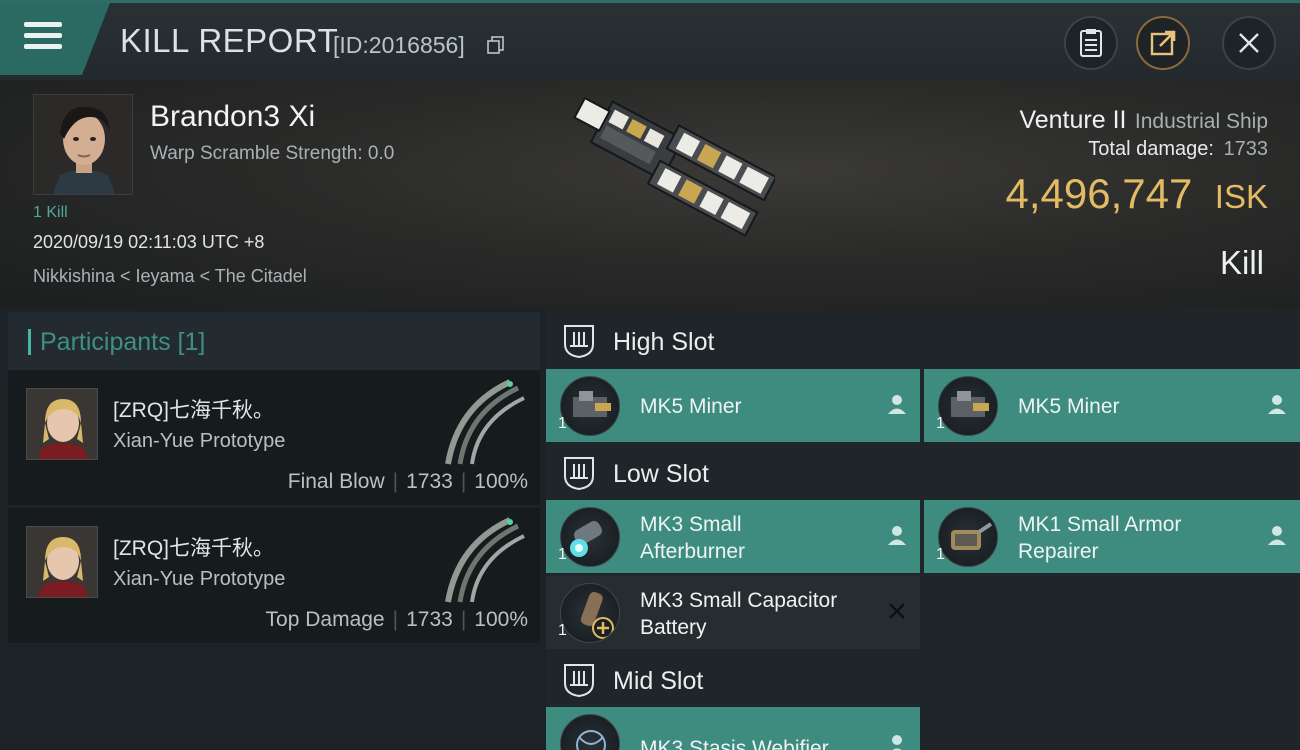  I want to click on warp-scramble-strength: Warp Scramble Strength: 0.0, so click(272, 153).